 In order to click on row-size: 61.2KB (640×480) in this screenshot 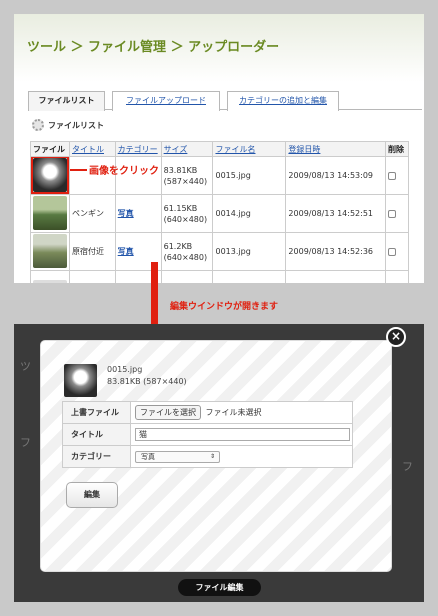, I will do `click(187, 251)`.